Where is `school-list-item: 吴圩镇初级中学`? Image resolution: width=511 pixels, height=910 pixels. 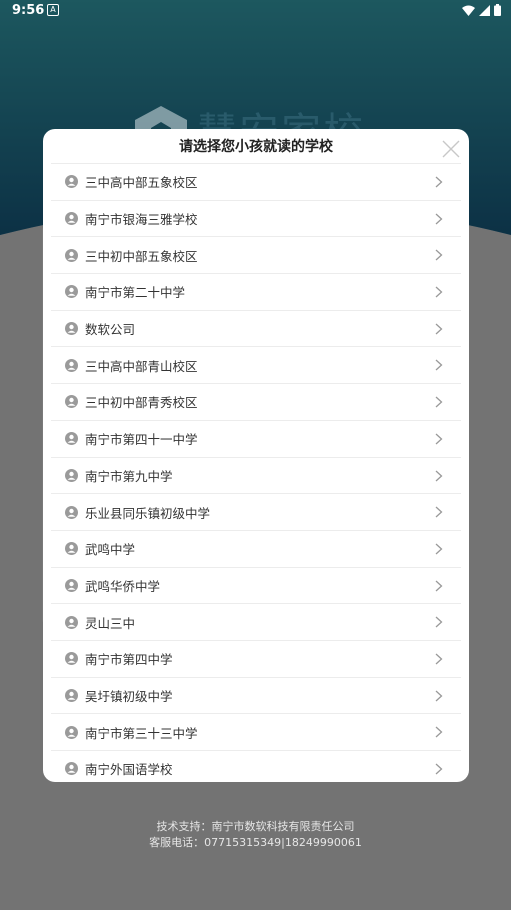 school-list-item: 吴圩镇初级中学 is located at coordinates (256, 695).